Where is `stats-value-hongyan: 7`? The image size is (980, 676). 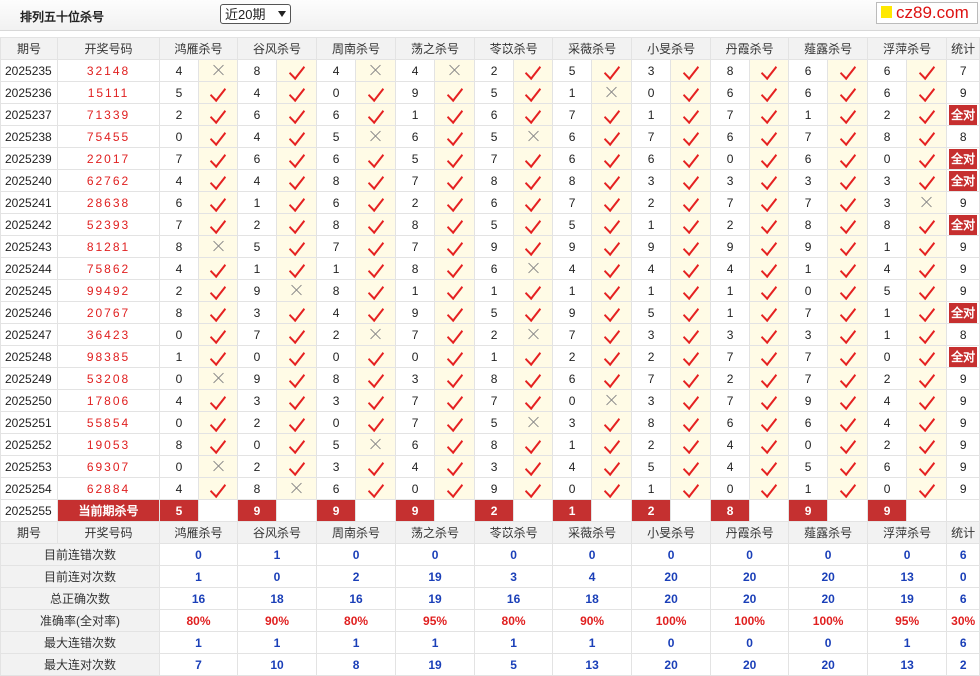 stats-value-hongyan: 7 is located at coordinates (198, 664).